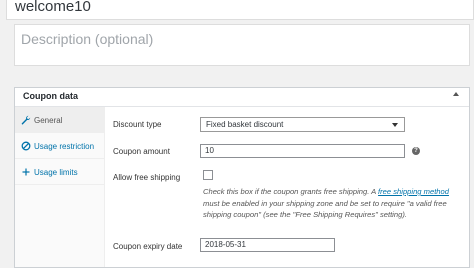 Image resolution: width=474 pixels, height=268 pixels. Describe the element at coordinates (148, 246) in the screenshot. I see `expiry-date-label: Coupon expiry date` at that location.